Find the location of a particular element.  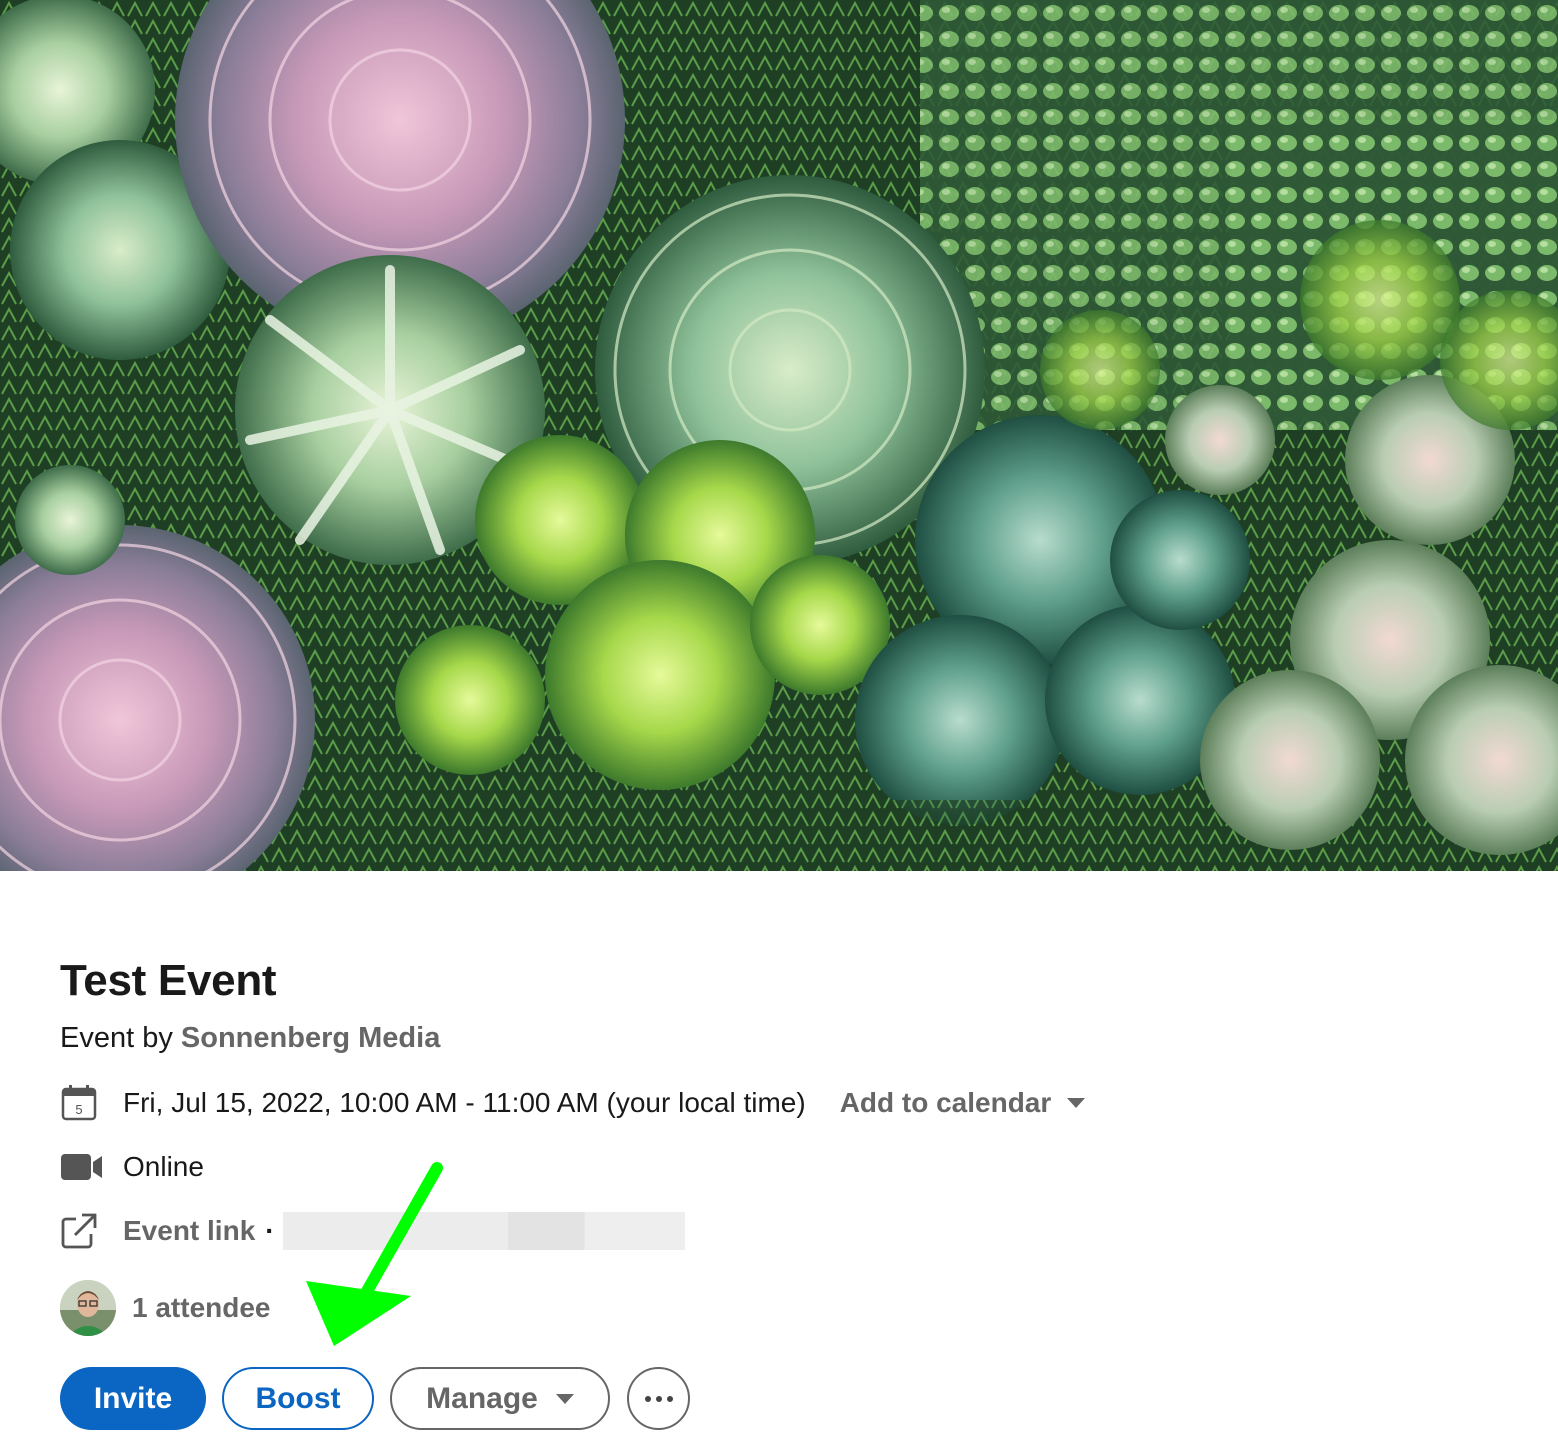

event-location: Online is located at coordinates (163, 1166).